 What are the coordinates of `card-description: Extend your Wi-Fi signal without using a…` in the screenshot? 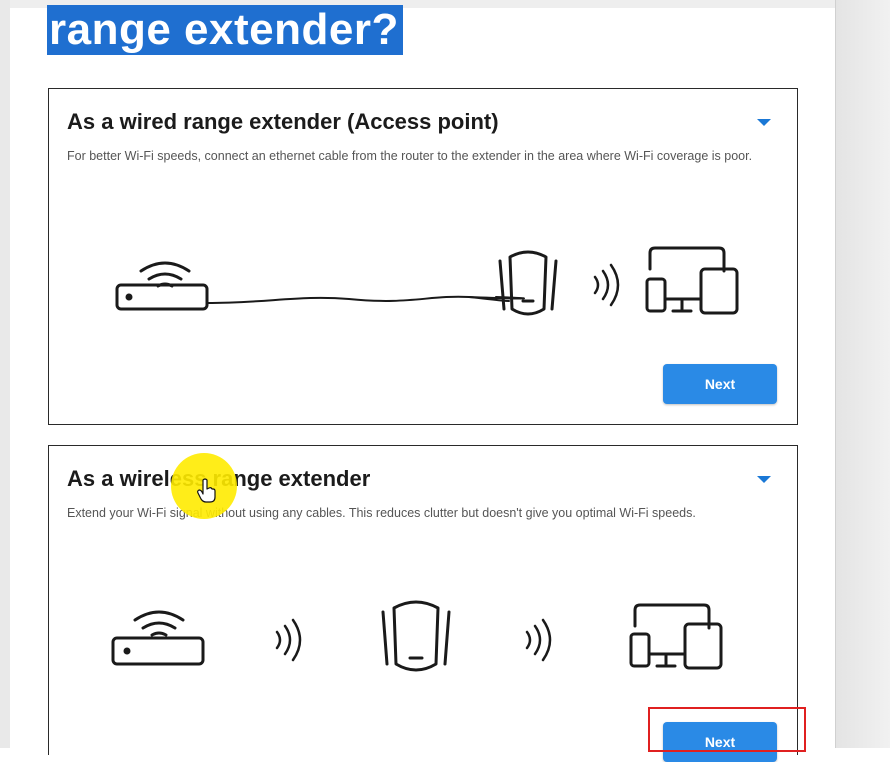 It's located at (381, 513).